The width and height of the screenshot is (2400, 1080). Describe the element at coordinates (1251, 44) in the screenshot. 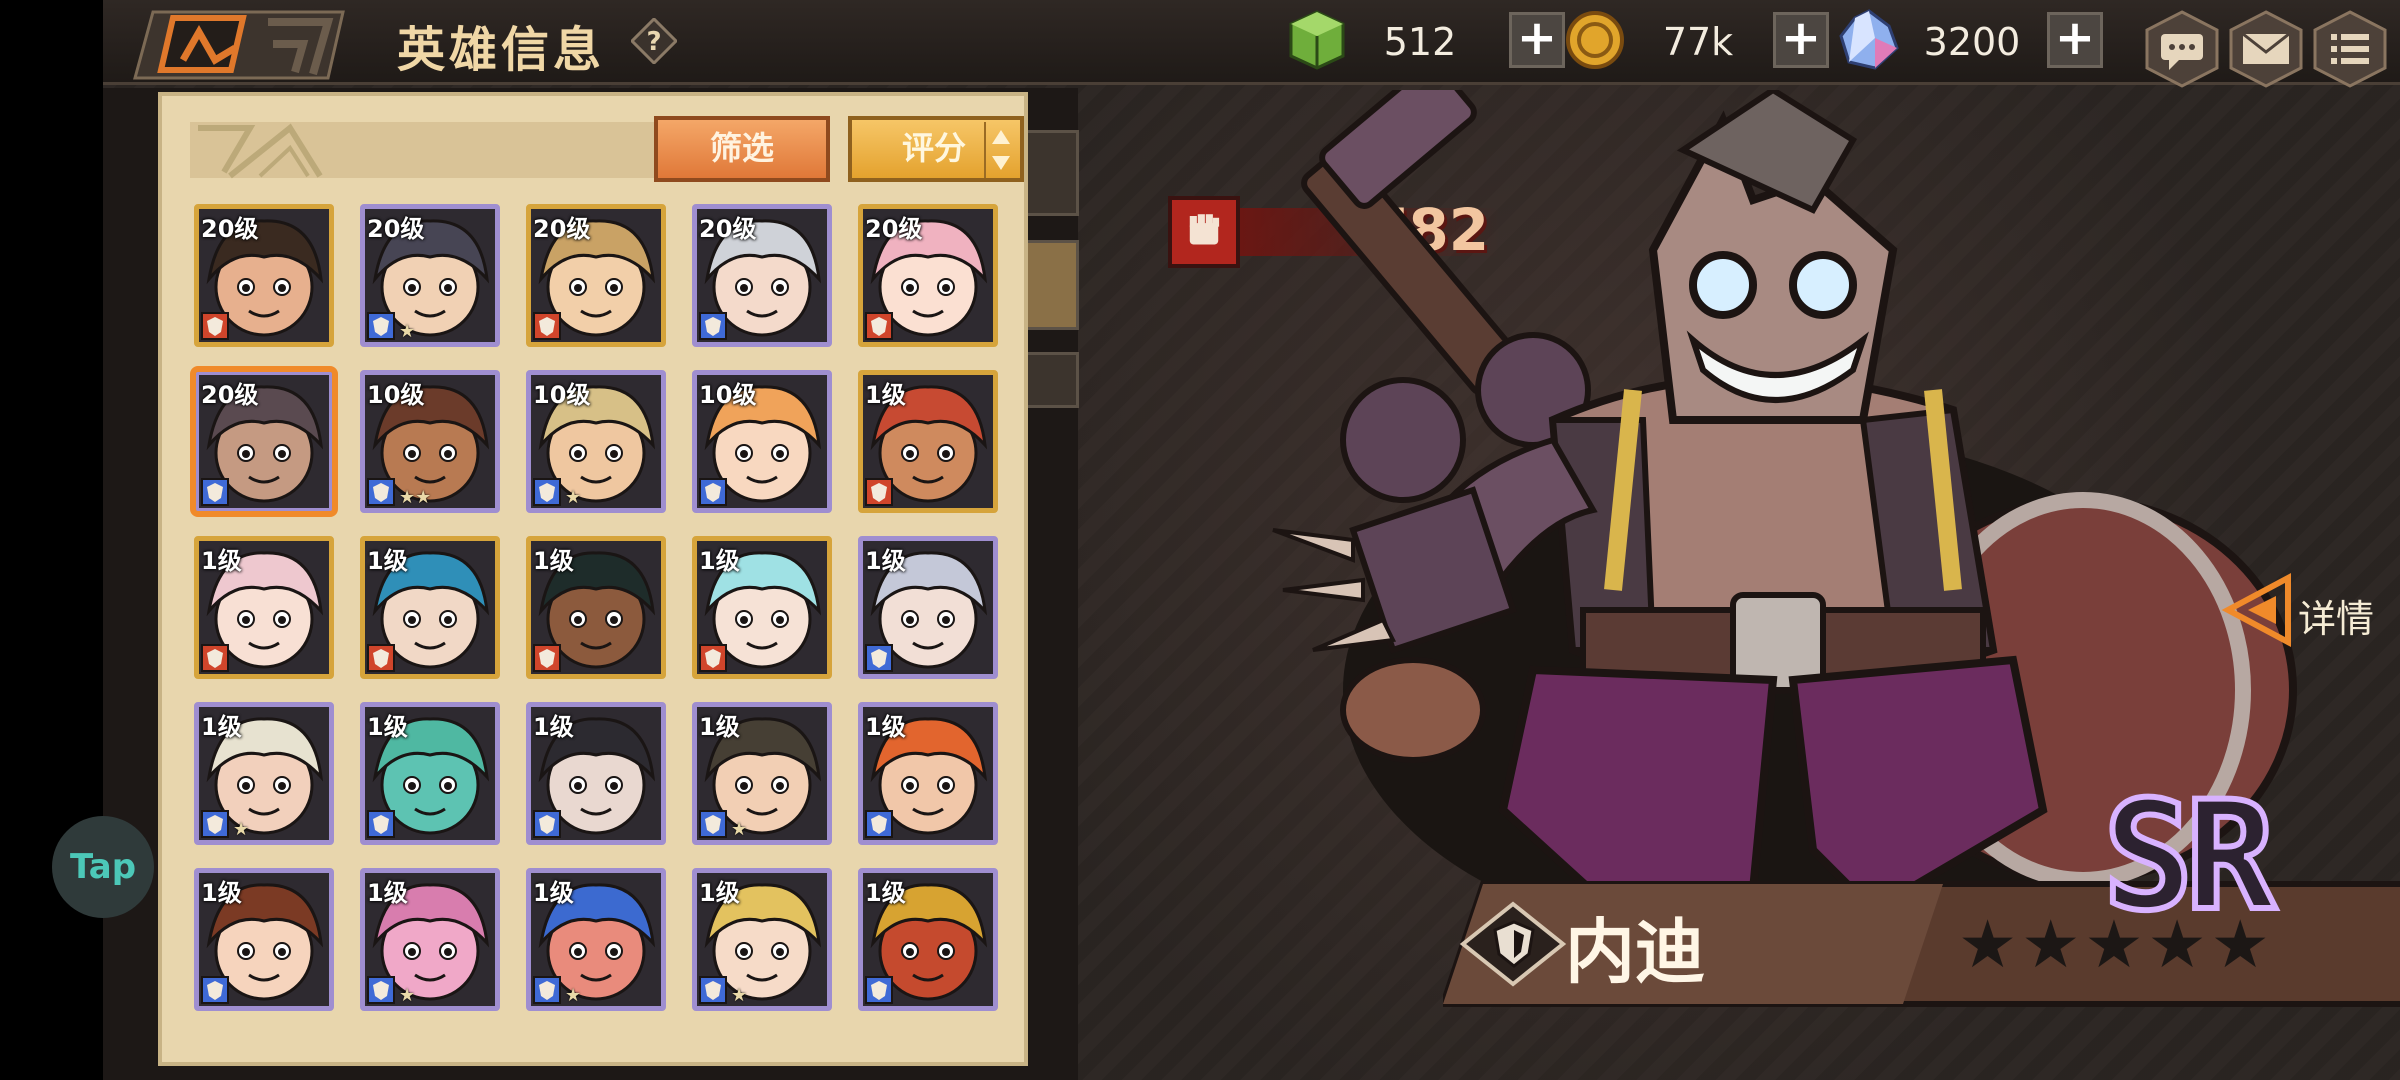

I see `top-bar: 英雄信息 ? 512 + 77k + 3200 +` at that location.